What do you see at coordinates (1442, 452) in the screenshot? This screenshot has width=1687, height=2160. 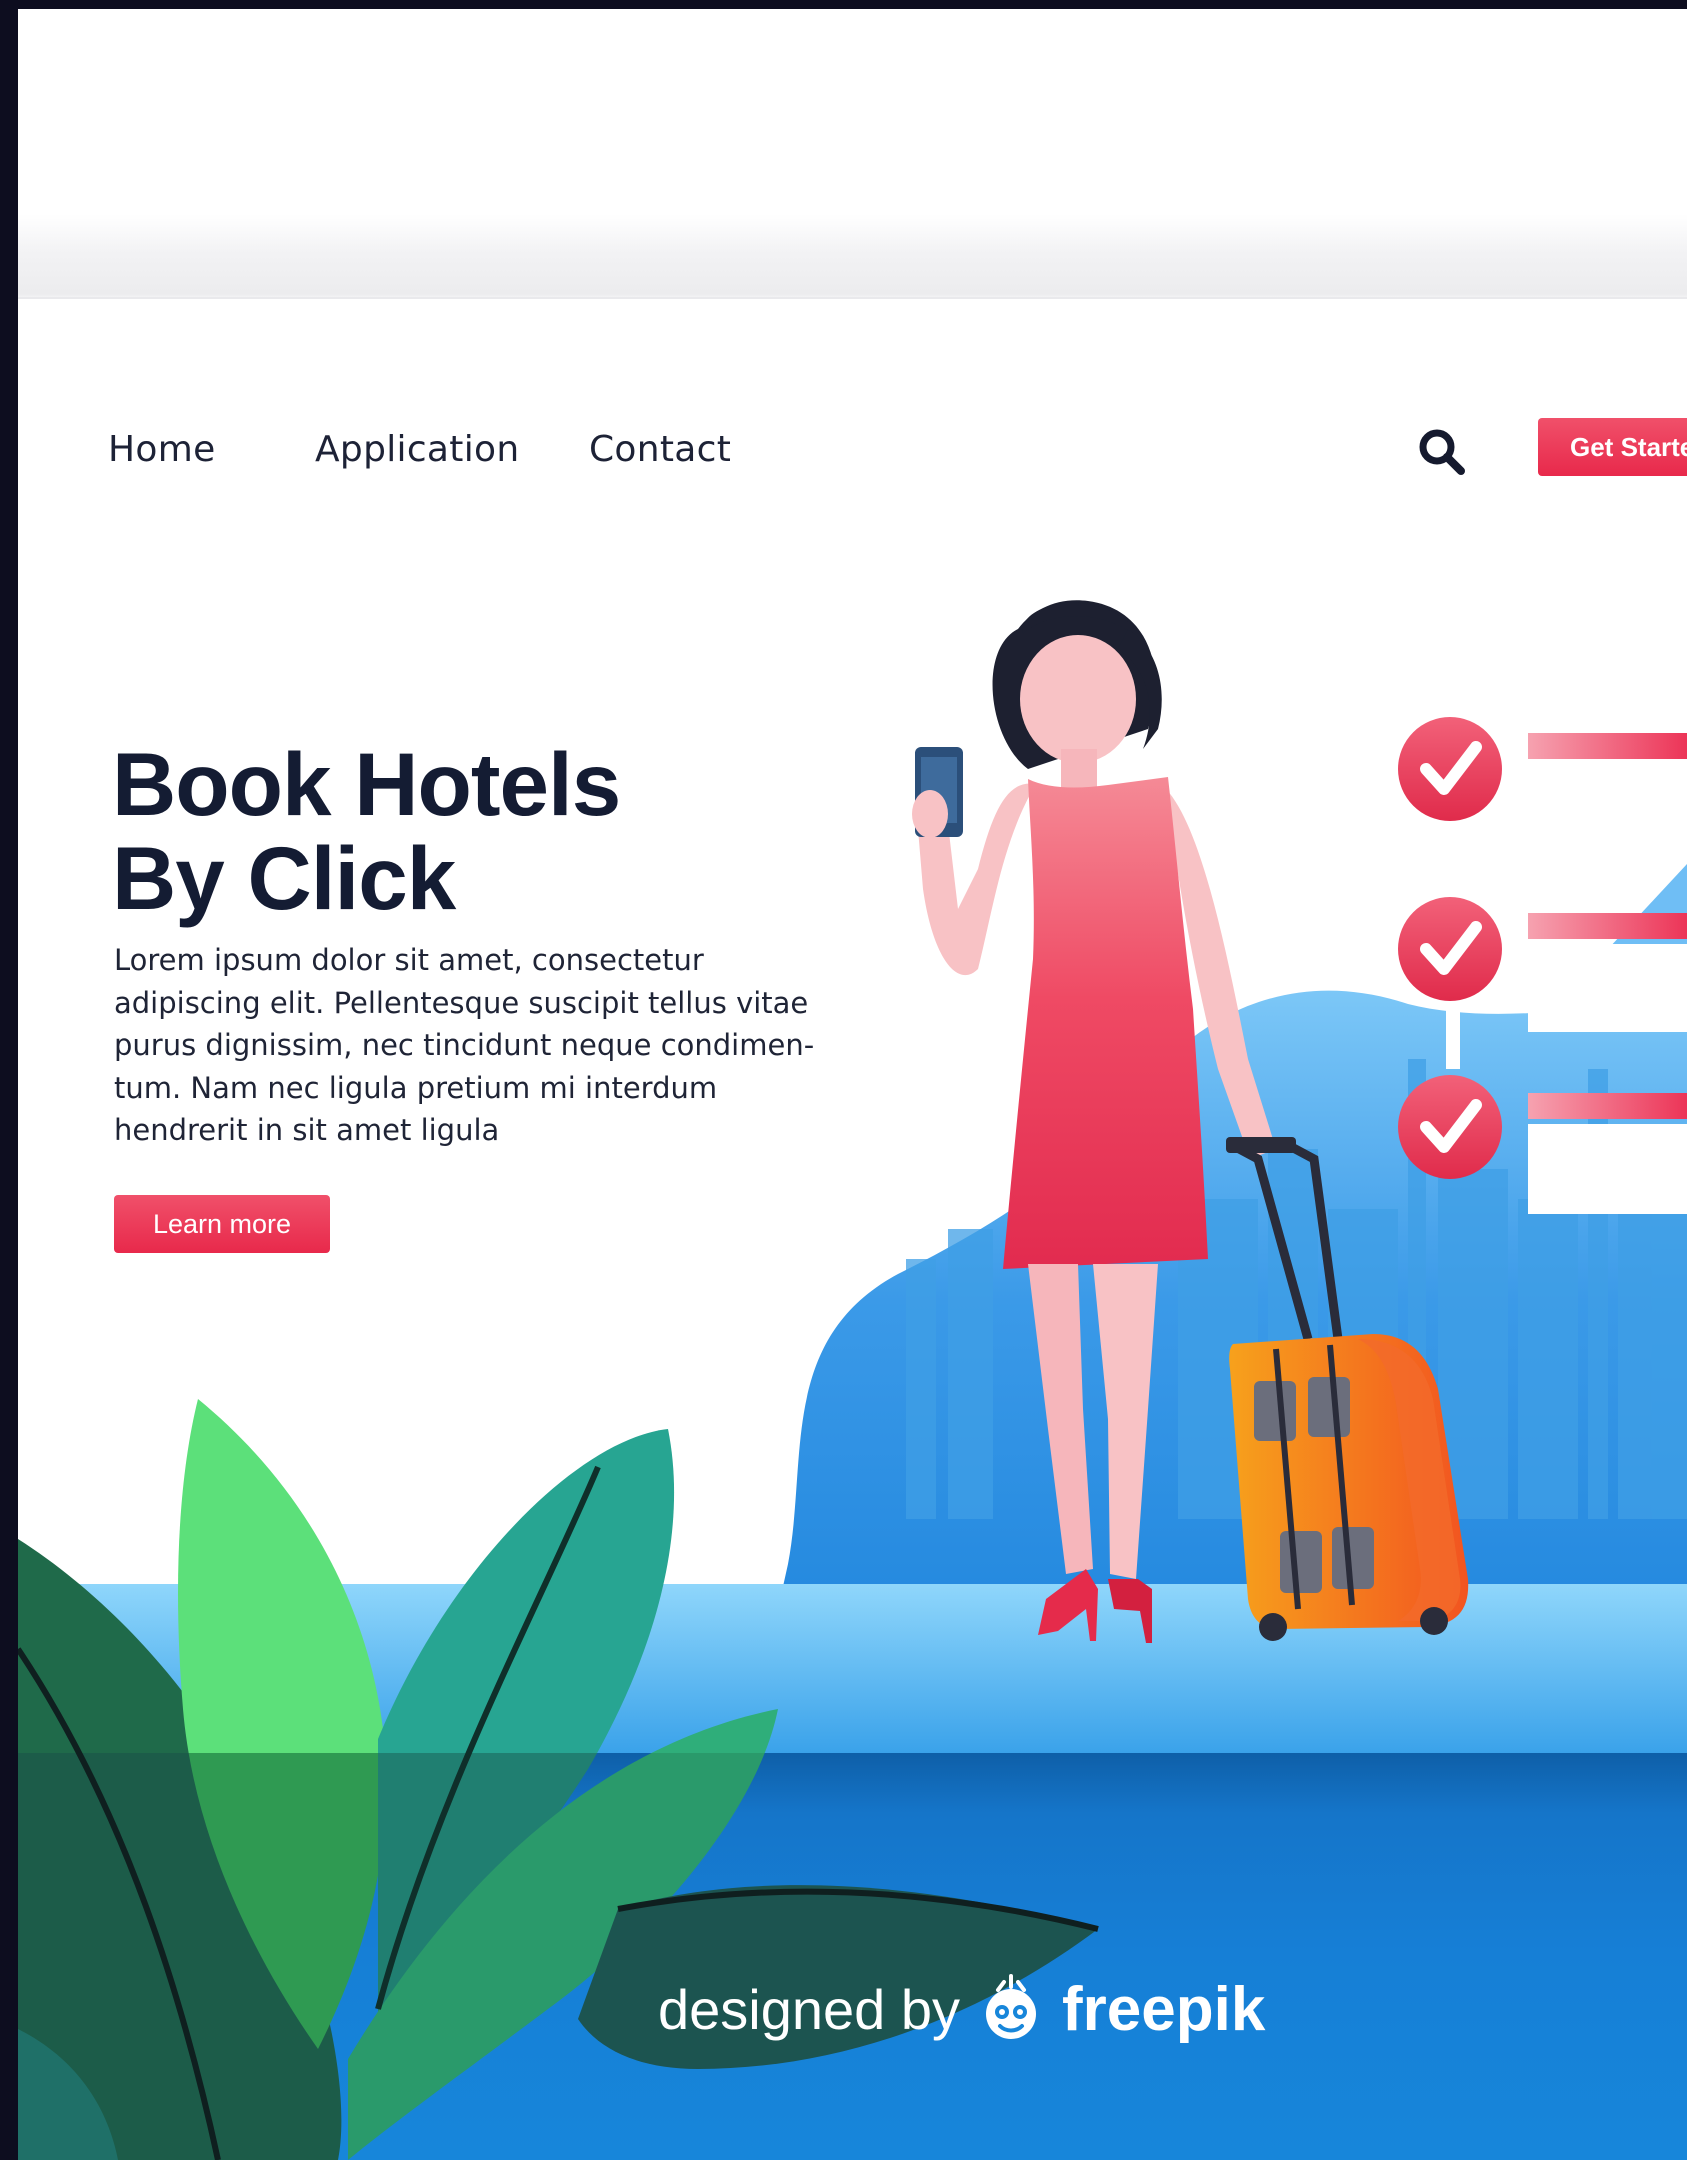 I see `search-icon` at bounding box center [1442, 452].